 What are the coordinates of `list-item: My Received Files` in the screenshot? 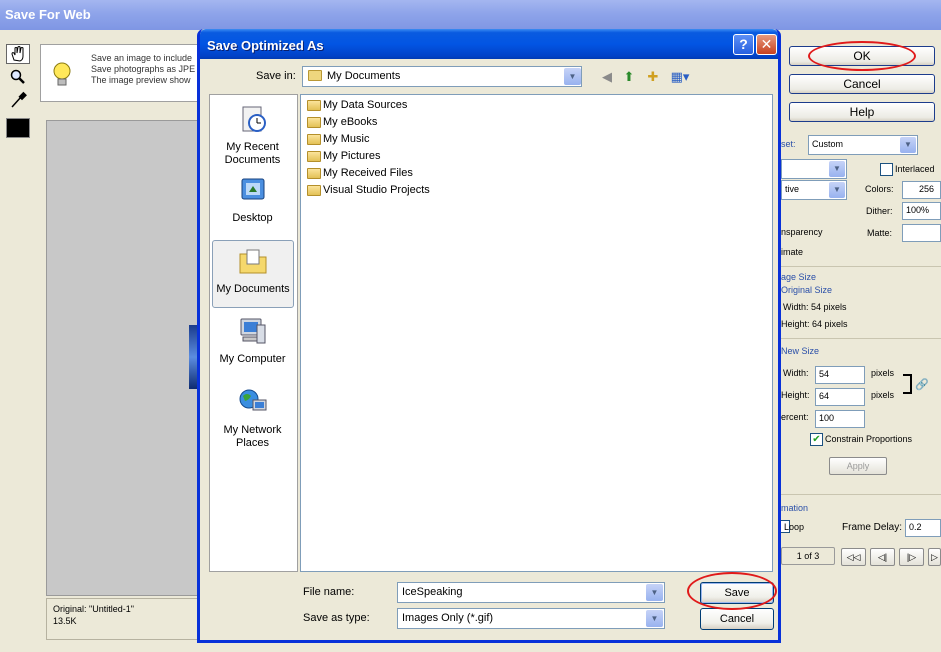 It's located at (359, 173).